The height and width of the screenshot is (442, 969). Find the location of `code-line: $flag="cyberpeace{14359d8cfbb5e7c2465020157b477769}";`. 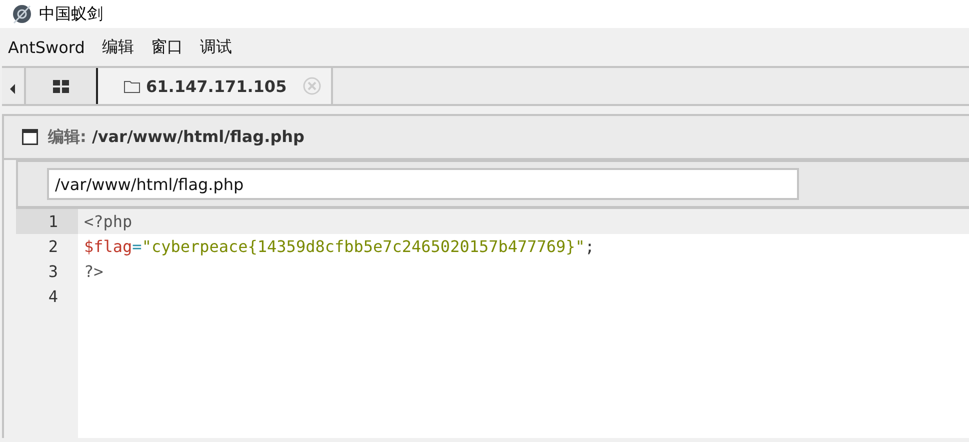

code-line: $flag="cyberpeace{14359d8cfbb5e7c2465020157b477769}"; is located at coordinates (339, 246).